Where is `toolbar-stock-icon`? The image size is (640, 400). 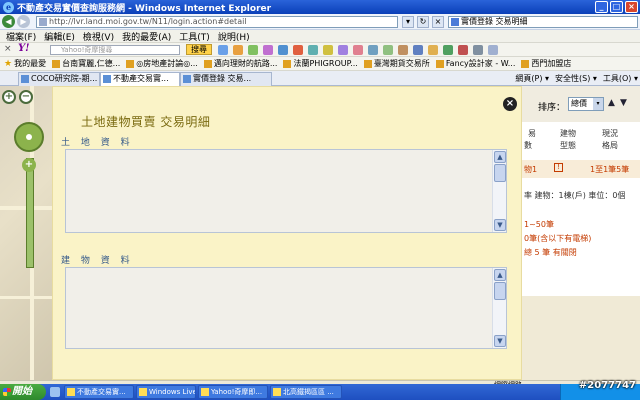 toolbar-stock-icon is located at coordinates (328, 50).